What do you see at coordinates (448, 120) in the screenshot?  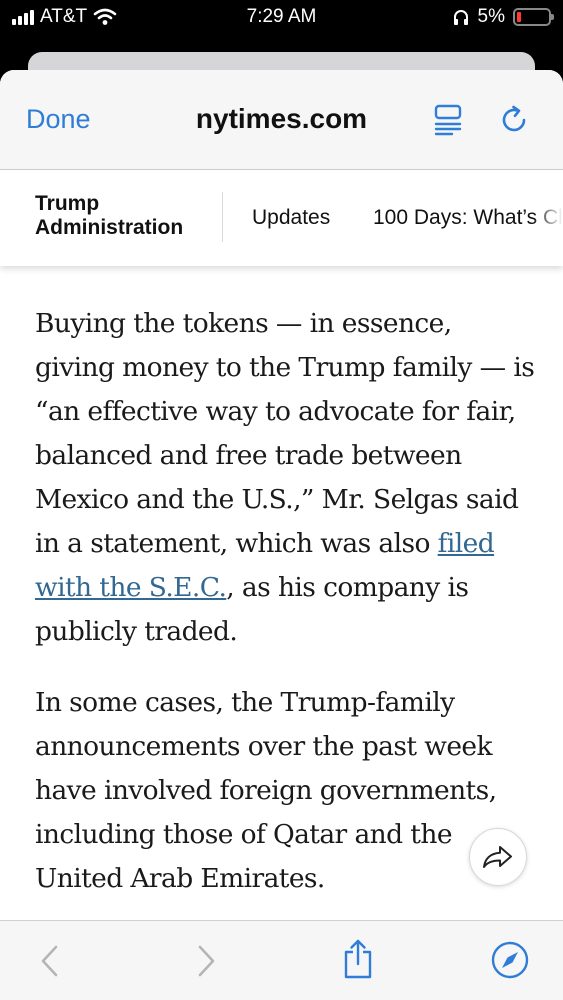 I see `reader-icon` at bounding box center [448, 120].